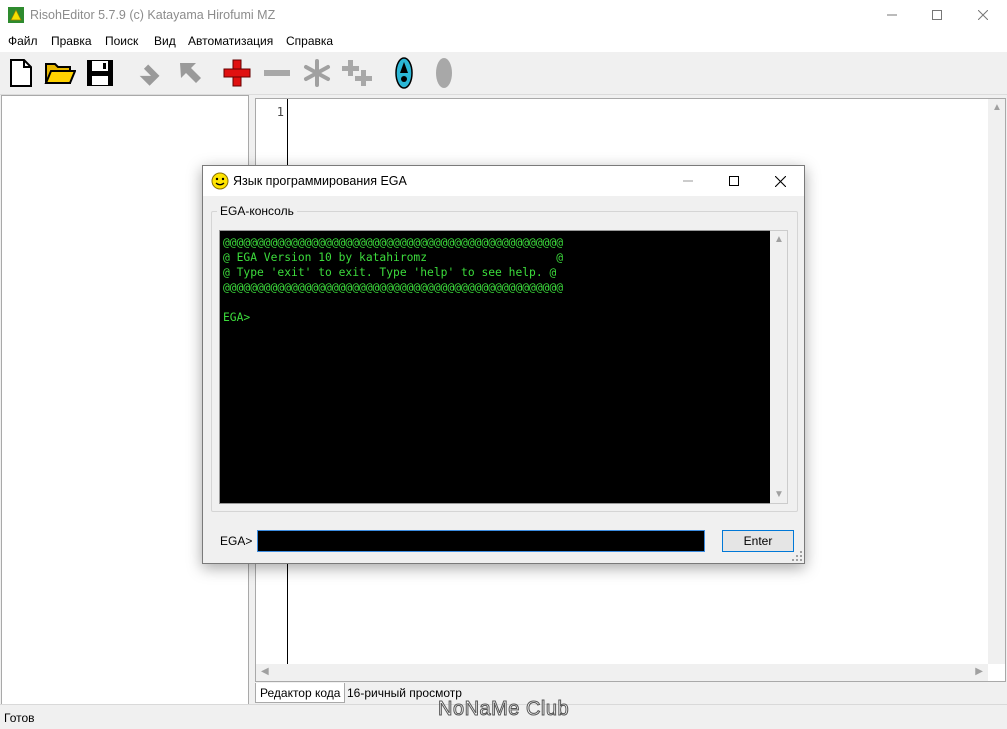 The image size is (1007, 729). I want to click on dialog-maximize-button, so click(734, 181).